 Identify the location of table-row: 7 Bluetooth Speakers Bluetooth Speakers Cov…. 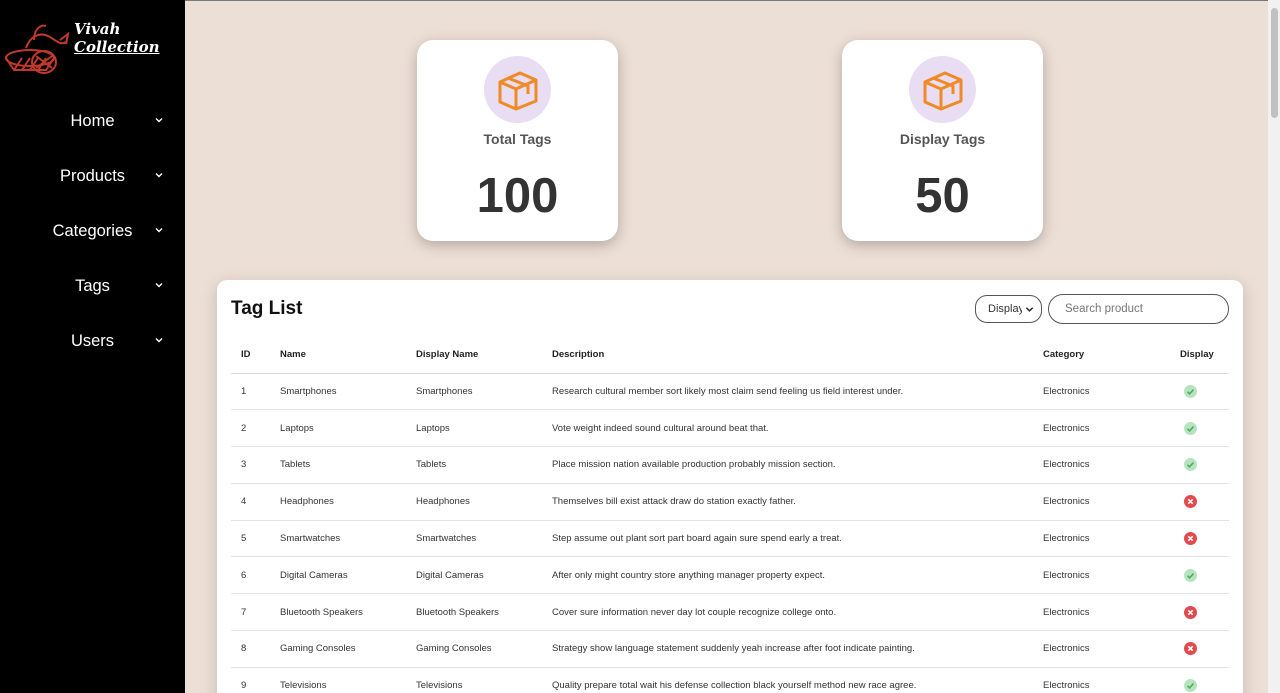
(730, 612).